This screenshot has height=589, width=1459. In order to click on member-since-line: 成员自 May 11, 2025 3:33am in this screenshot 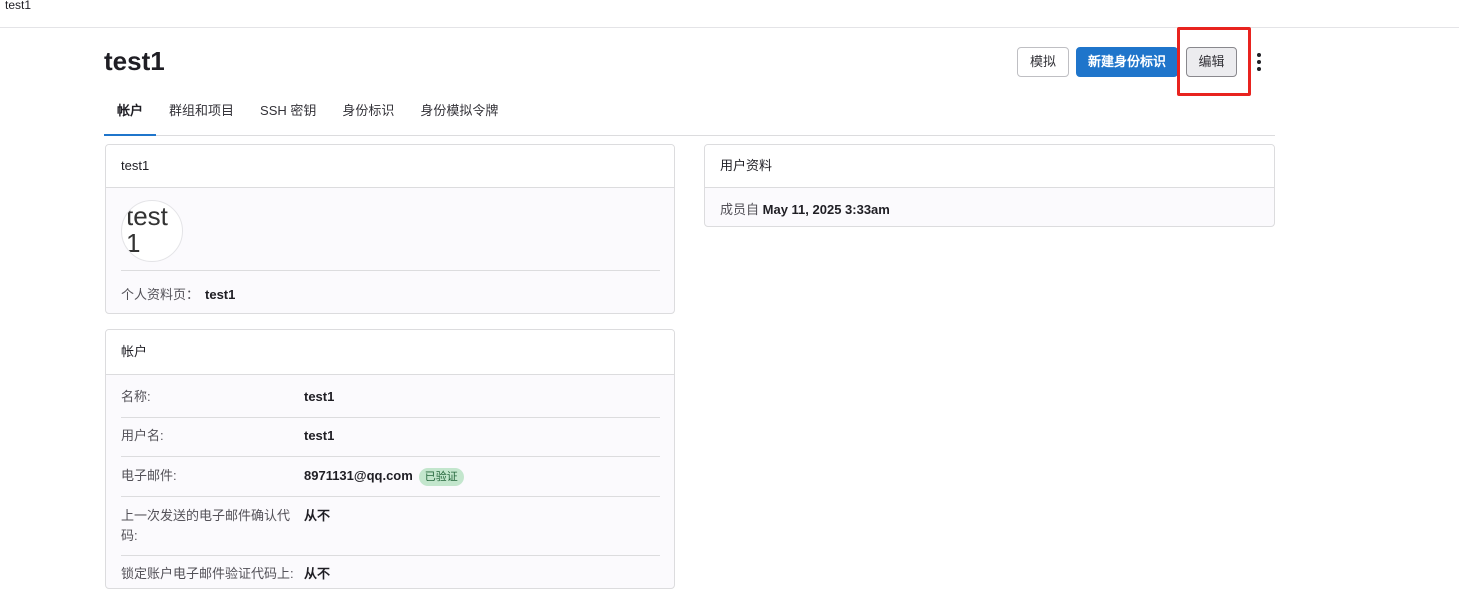, I will do `click(989, 203)`.